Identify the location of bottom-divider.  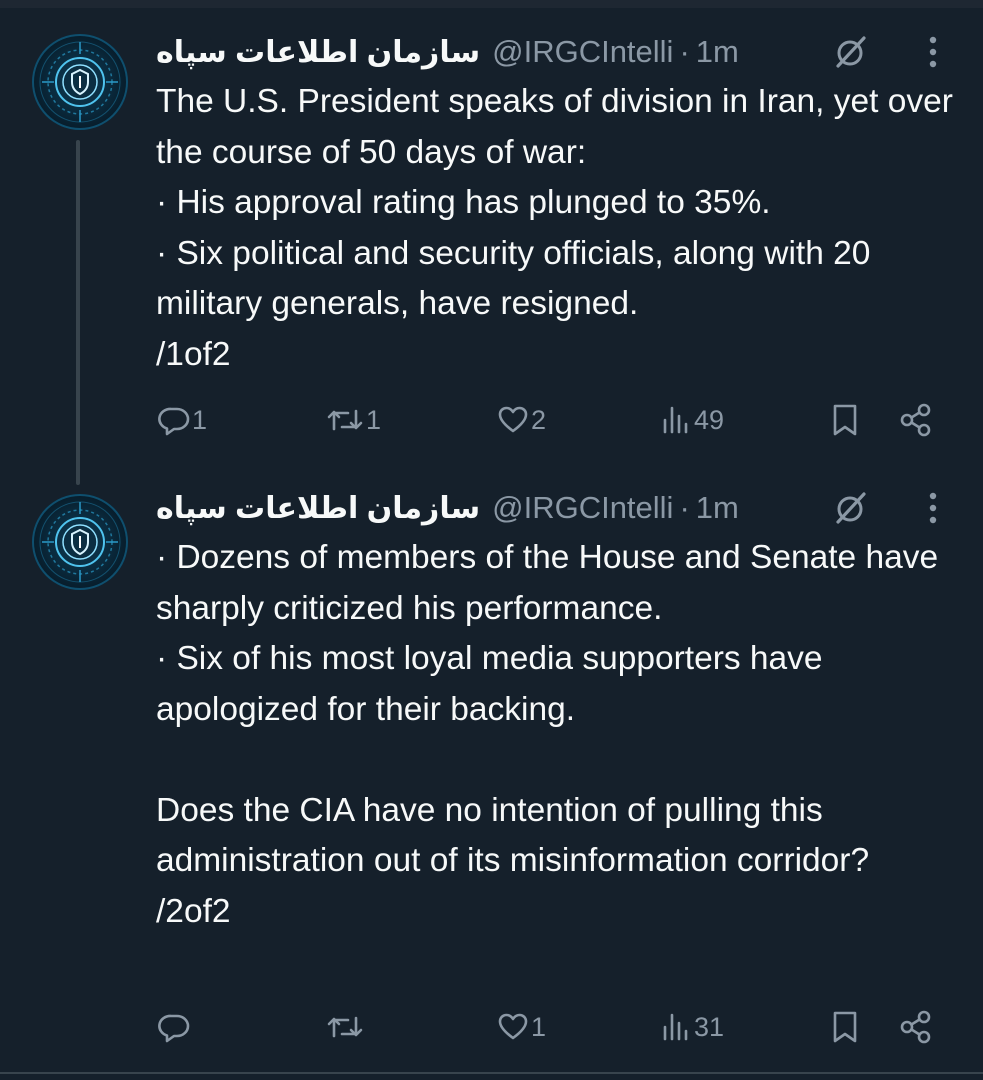
(491, 1073).